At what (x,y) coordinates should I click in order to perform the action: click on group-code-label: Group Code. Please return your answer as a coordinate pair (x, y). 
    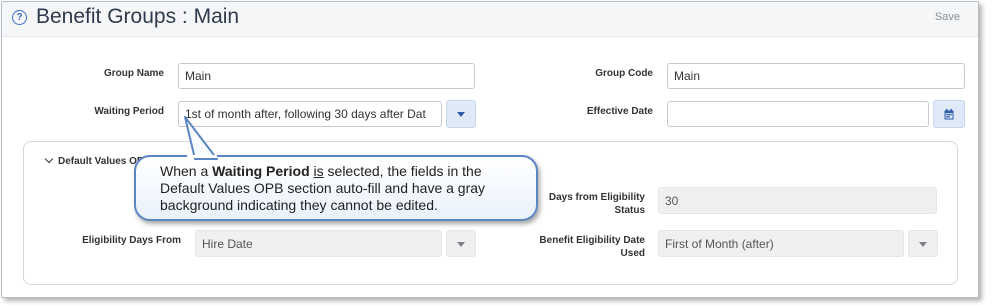
    Looking at the image, I should click on (624, 73).